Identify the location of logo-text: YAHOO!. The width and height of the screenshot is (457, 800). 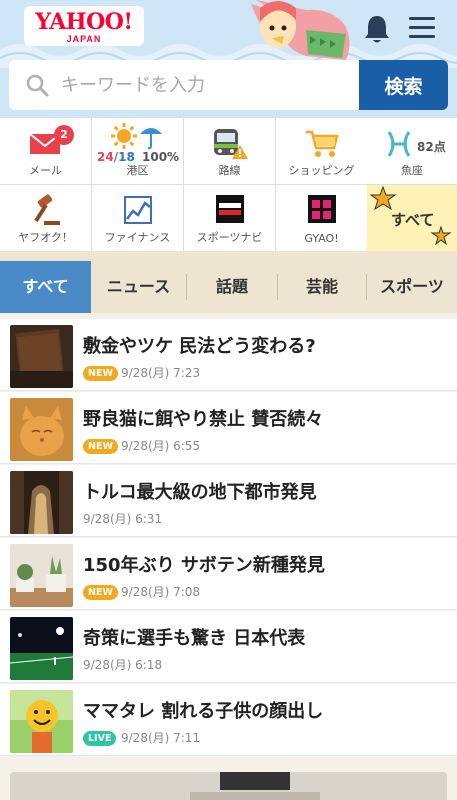
(84, 22).